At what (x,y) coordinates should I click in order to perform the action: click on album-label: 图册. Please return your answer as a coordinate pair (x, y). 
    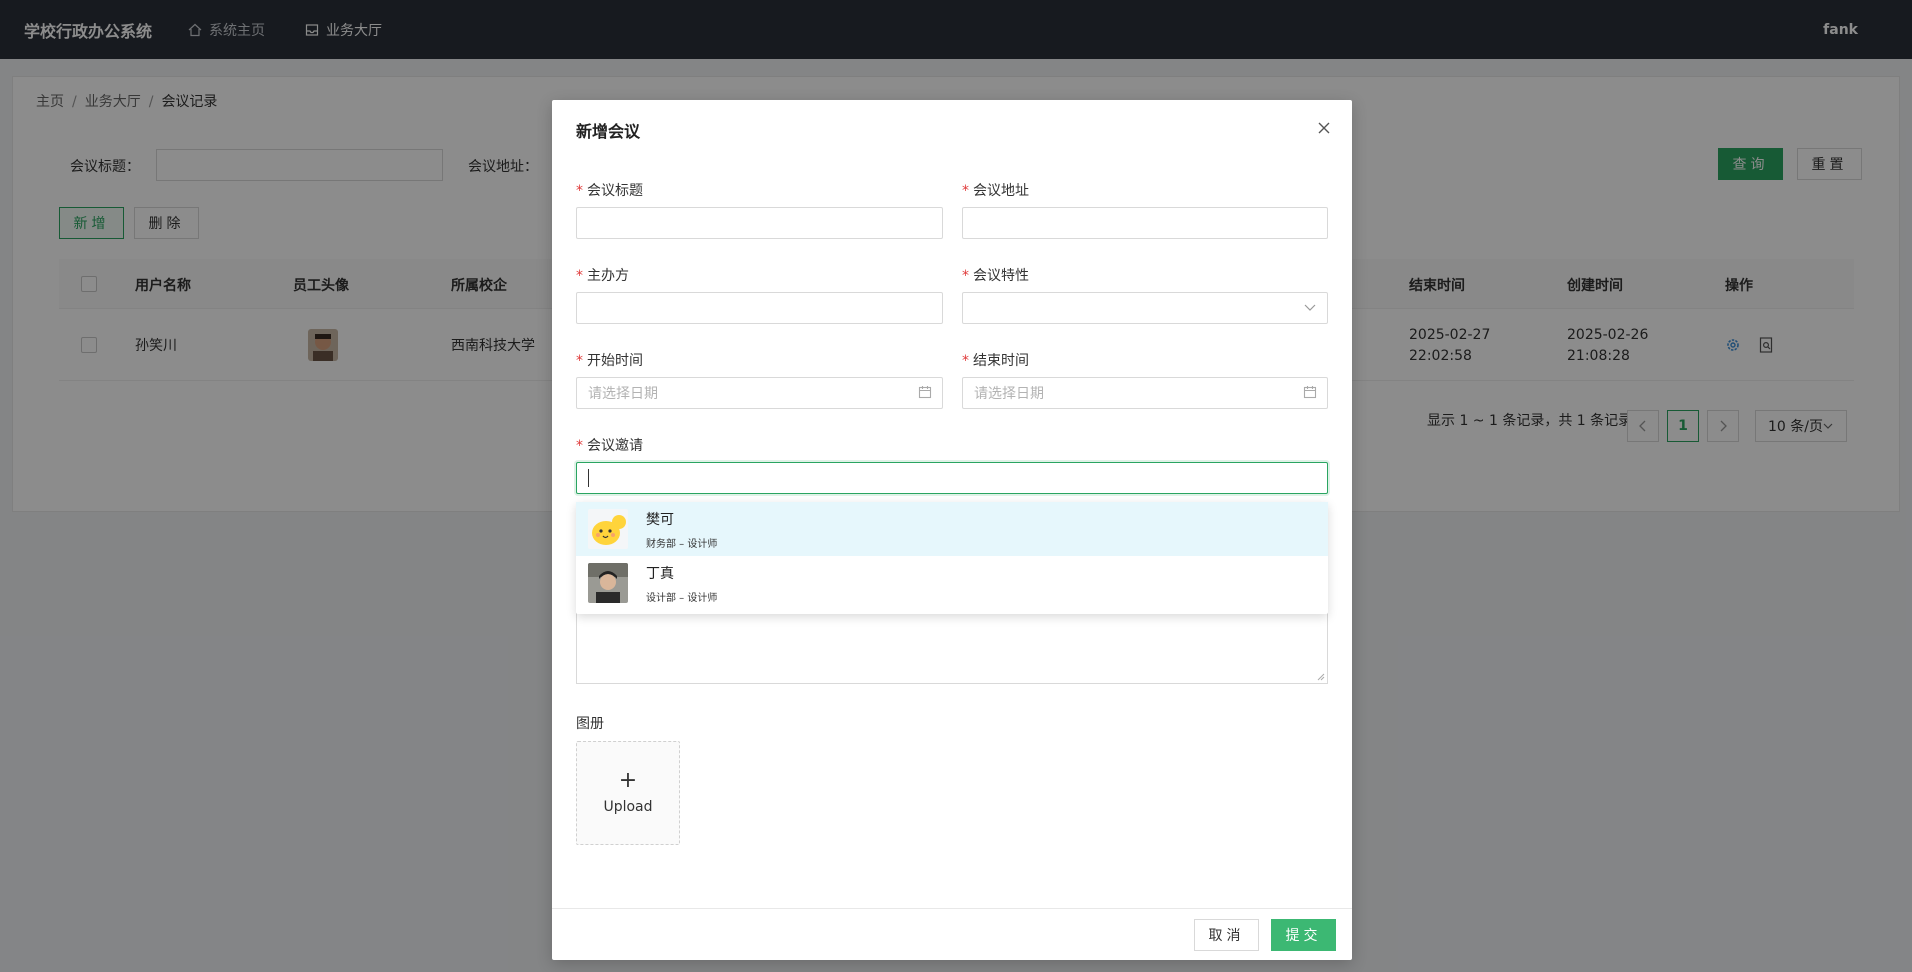
    Looking at the image, I should click on (590, 724).